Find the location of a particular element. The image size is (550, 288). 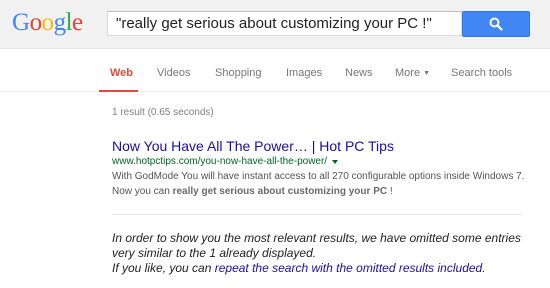

tab-videos: Videos is located at coordinates (173, 73).